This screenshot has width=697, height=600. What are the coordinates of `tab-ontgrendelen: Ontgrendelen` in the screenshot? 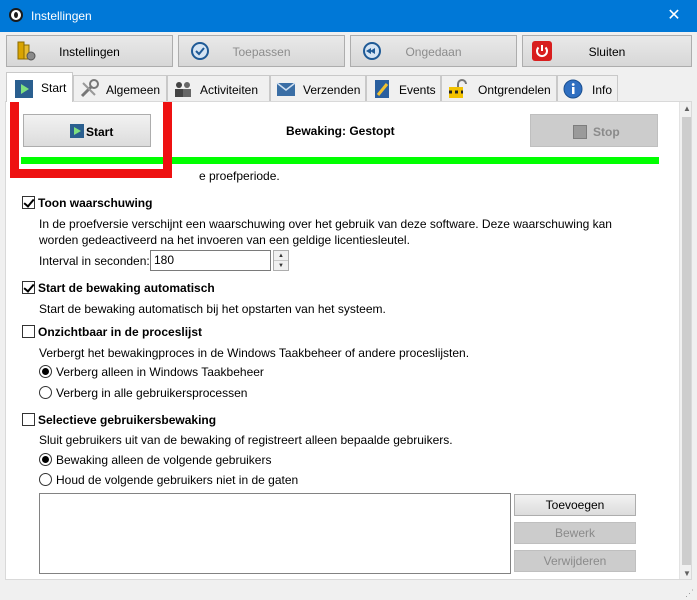 It's located at (499, 88).